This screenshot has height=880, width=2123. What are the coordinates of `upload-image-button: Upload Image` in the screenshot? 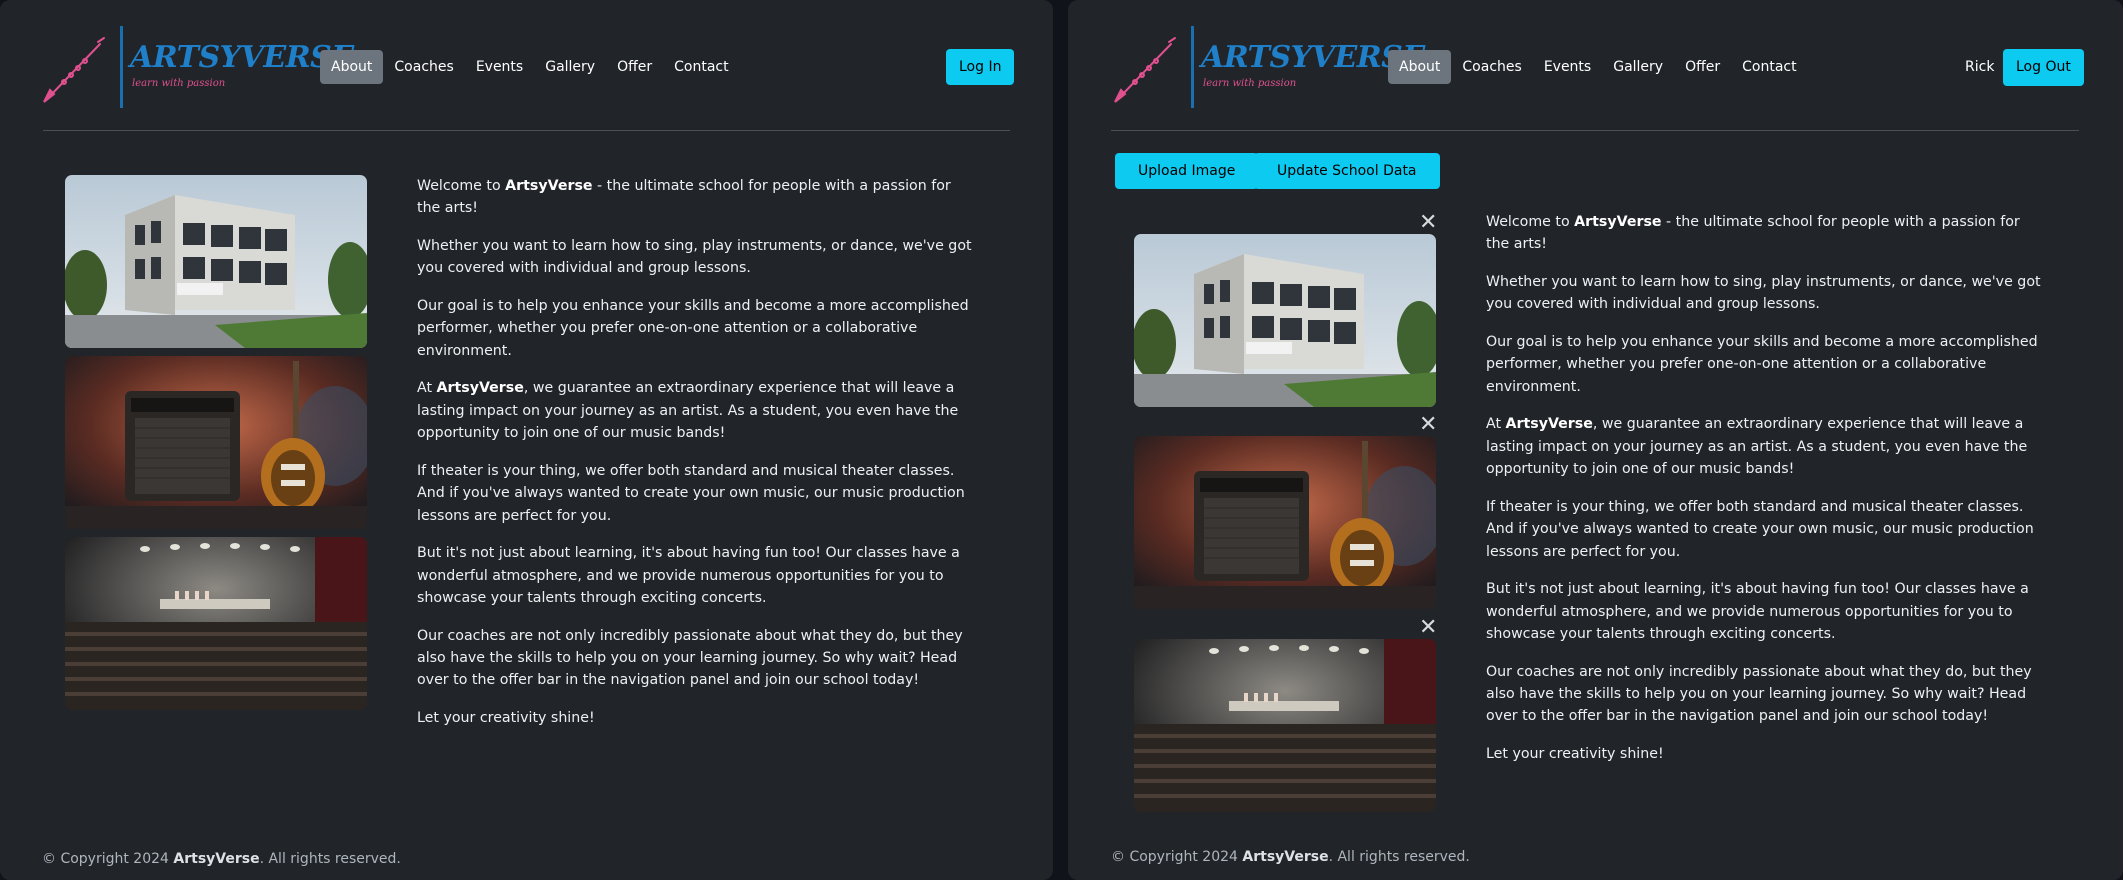 It's located at (1187, 171).